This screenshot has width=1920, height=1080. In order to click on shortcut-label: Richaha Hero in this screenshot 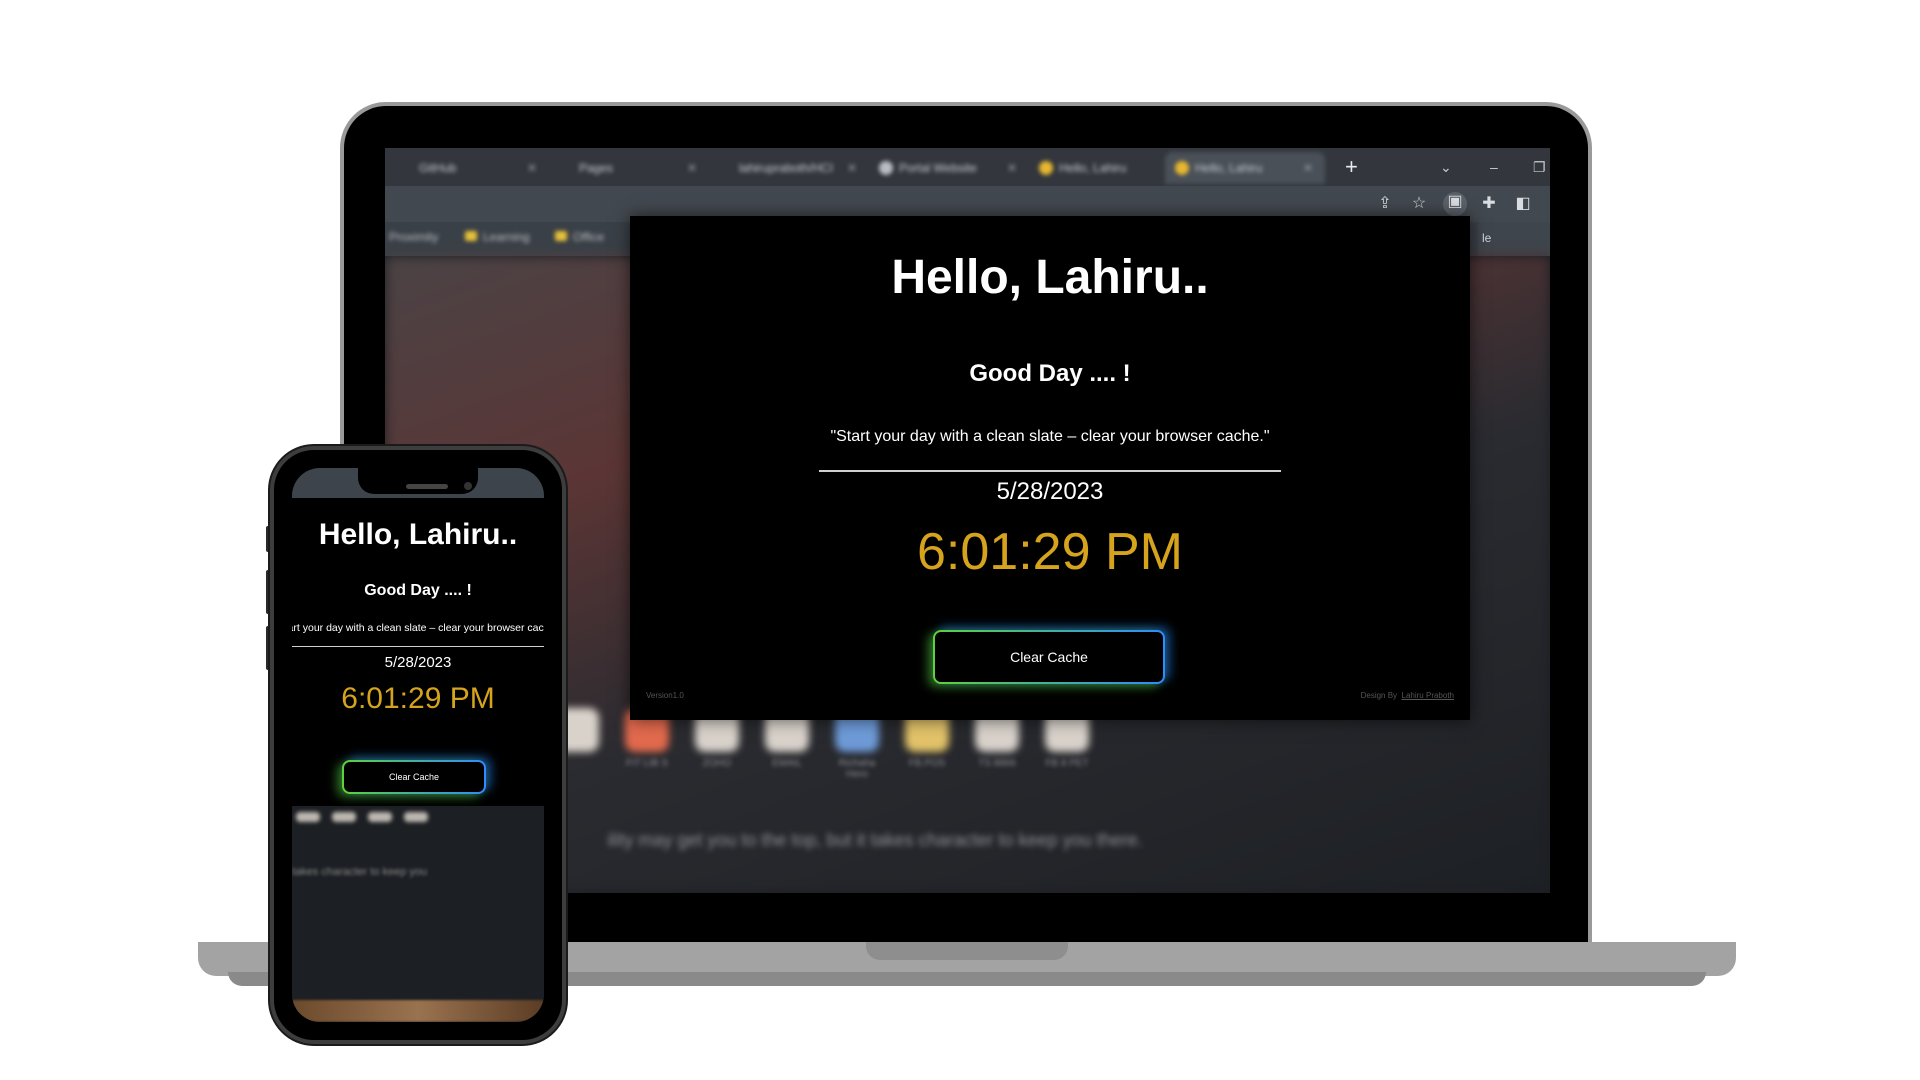, I will do `click(857, 769)`.